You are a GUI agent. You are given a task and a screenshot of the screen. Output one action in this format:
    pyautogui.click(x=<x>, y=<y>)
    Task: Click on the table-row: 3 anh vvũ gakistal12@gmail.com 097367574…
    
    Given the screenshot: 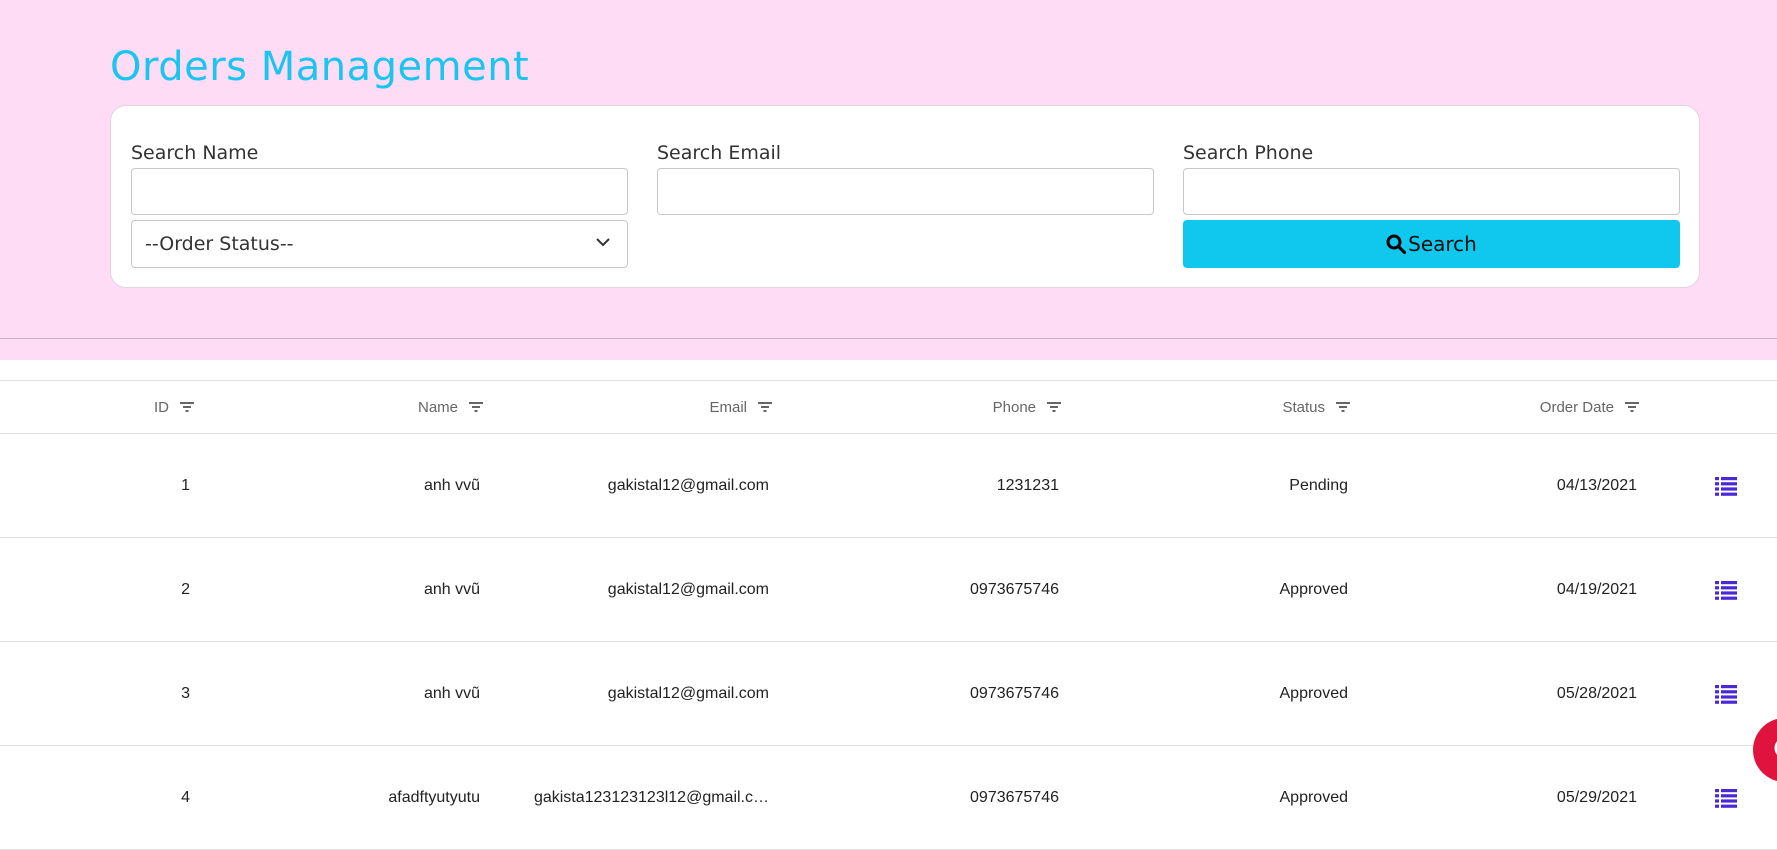 What is the action you would take?
    pyautogui.click(x=888, y=694)
    